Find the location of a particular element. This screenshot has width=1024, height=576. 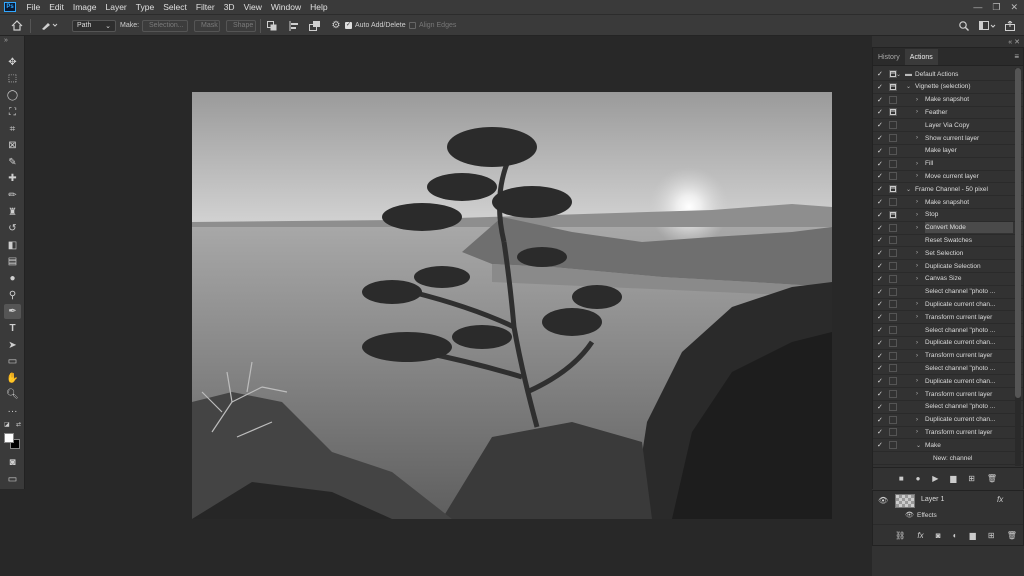

action-row: ✓ › Fill is located at coordinates (948, 164).